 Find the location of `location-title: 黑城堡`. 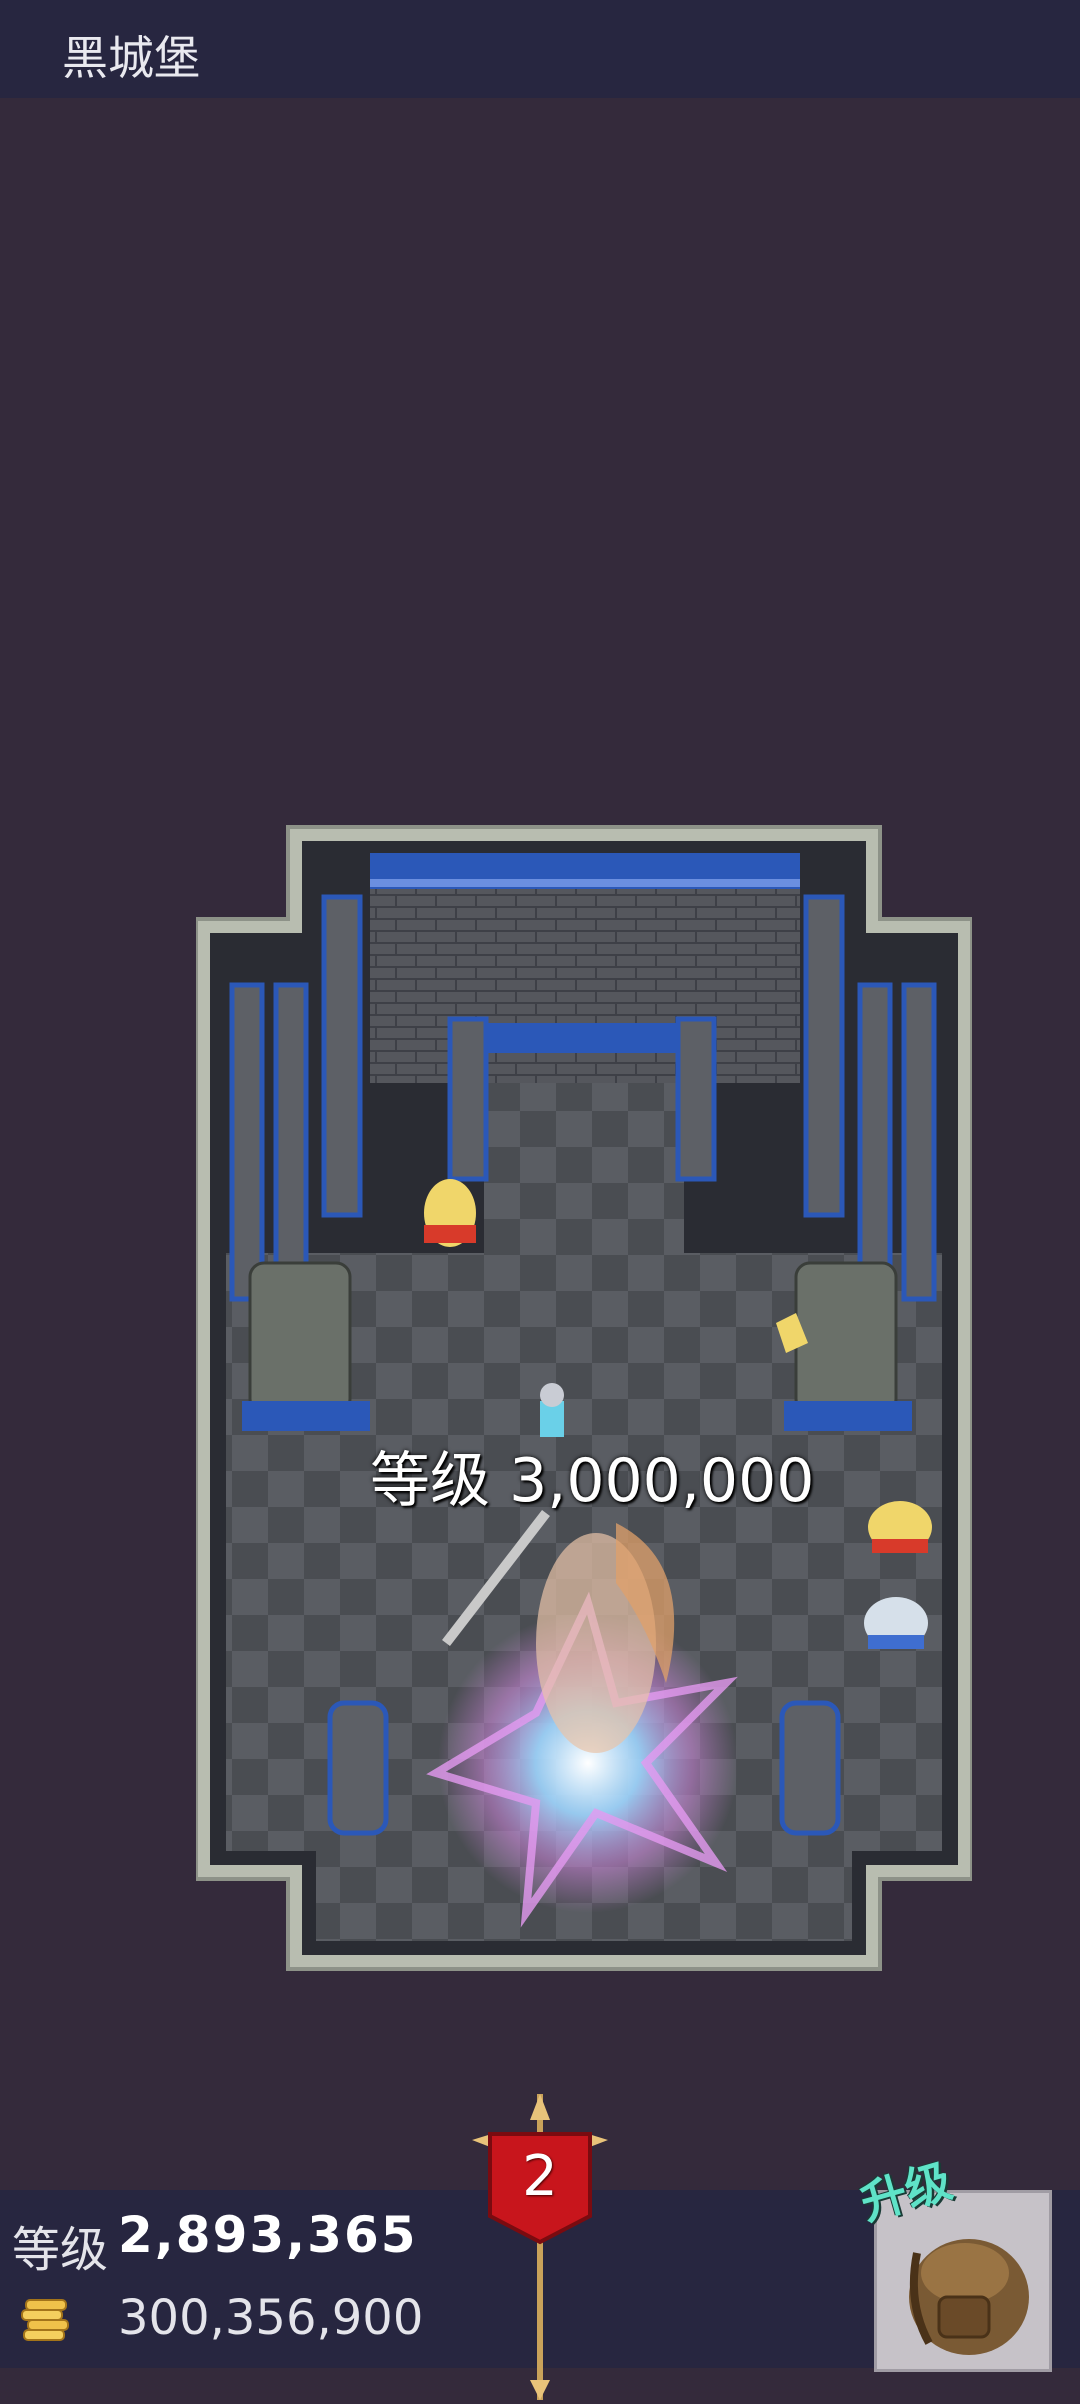

location-title: 黑城堡 is located at coordinates (131, 58).